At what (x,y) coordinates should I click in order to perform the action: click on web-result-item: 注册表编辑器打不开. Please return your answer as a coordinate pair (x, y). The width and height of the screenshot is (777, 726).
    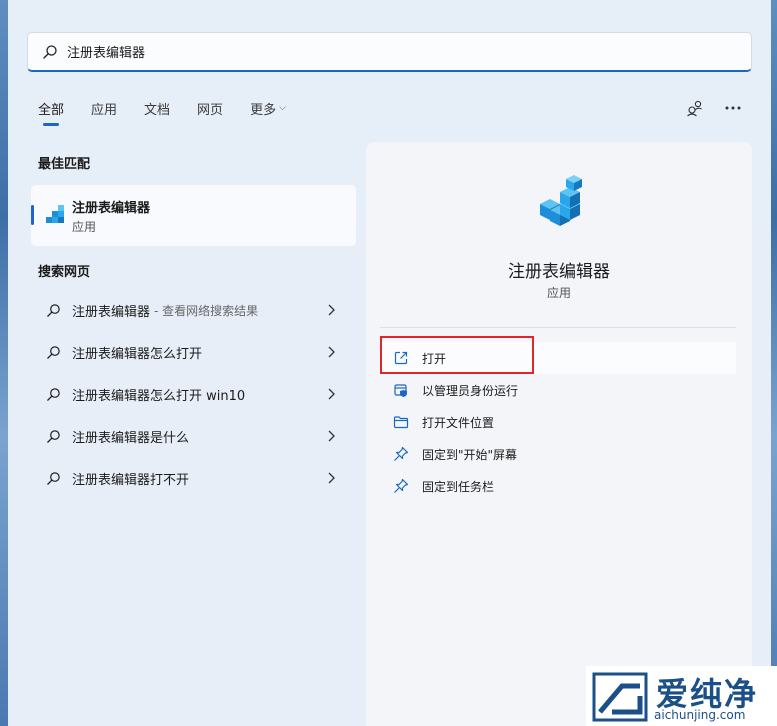
    Looking at the image, I should click on (193, 478).